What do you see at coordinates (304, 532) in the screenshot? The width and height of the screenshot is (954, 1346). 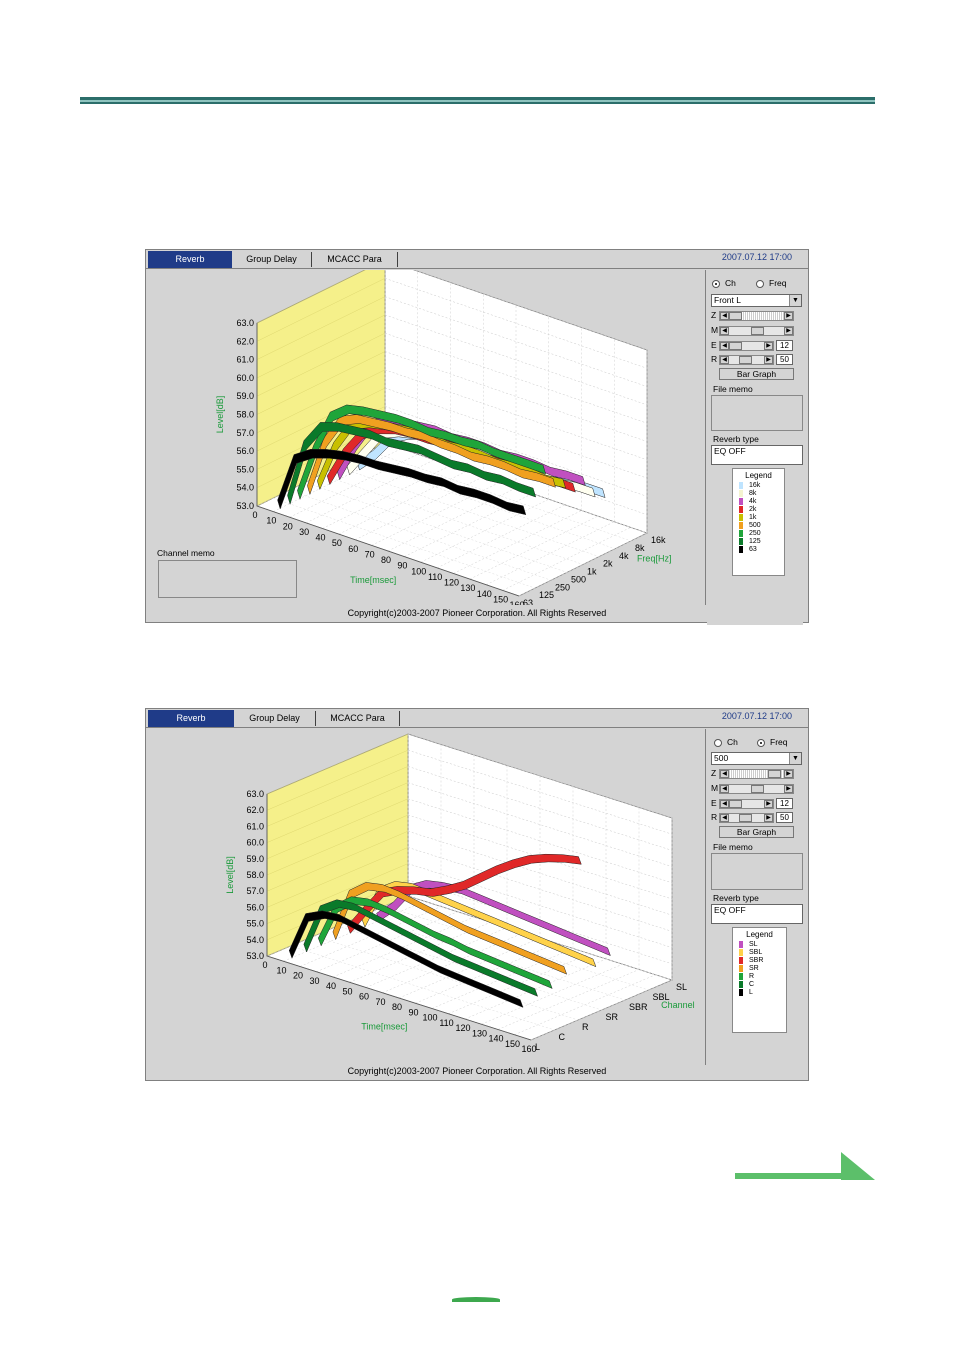 I see `x-tick-label: 30` at bounding box center [304, 532].